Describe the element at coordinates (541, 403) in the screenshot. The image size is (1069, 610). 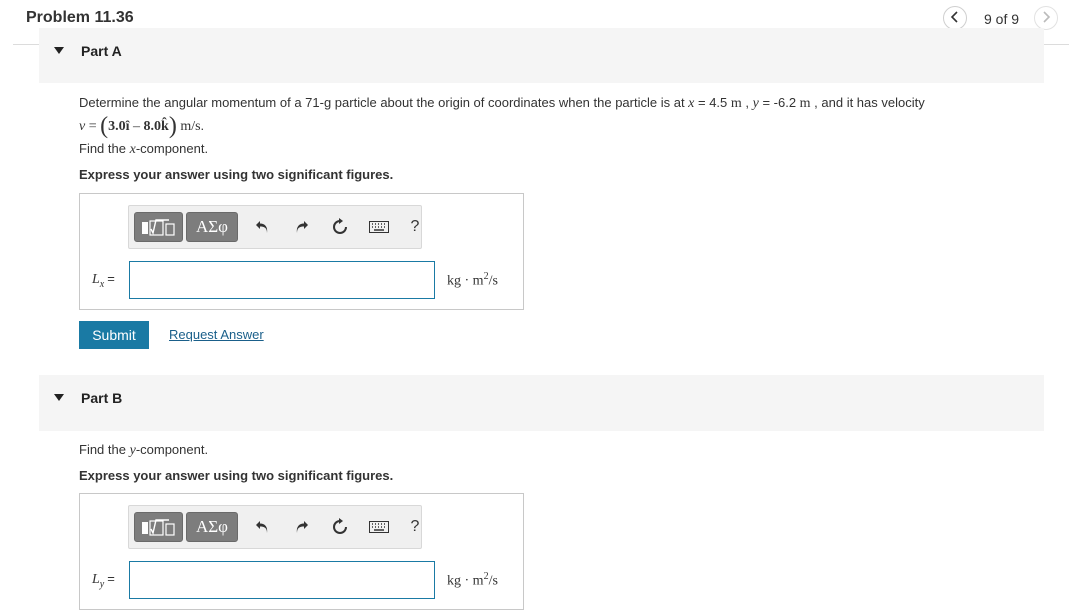
I see `part-b-header: Part B` at that location.